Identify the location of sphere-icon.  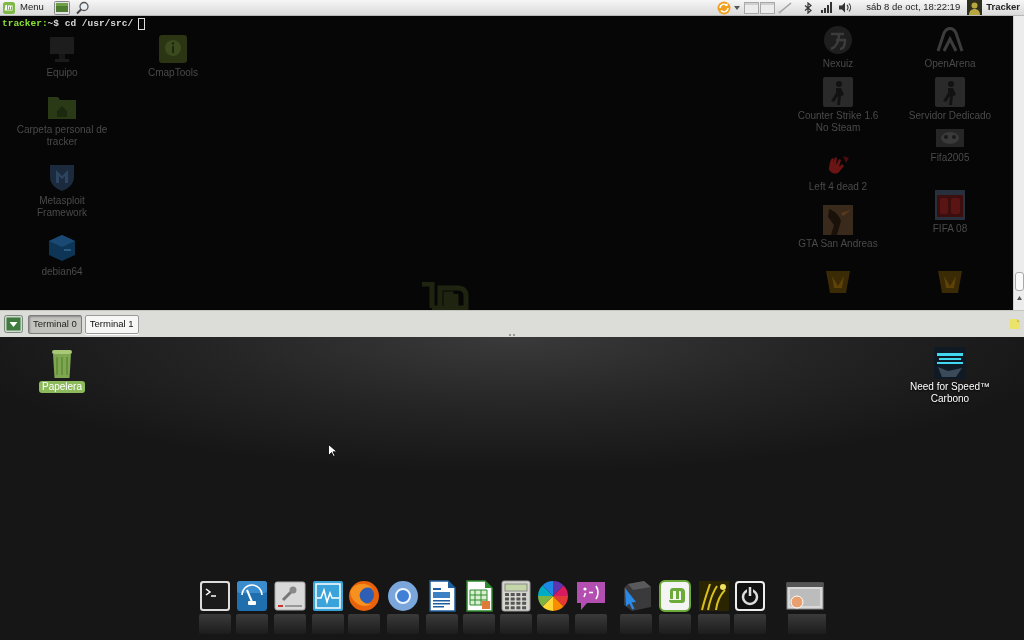
(403, 596).